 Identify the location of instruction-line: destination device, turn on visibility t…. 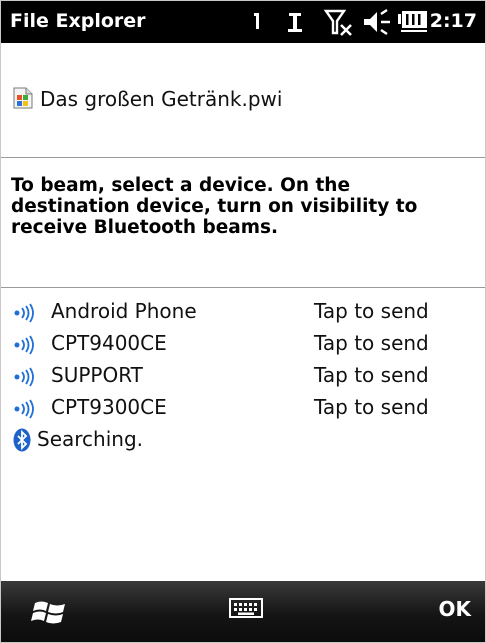
(214, 206).